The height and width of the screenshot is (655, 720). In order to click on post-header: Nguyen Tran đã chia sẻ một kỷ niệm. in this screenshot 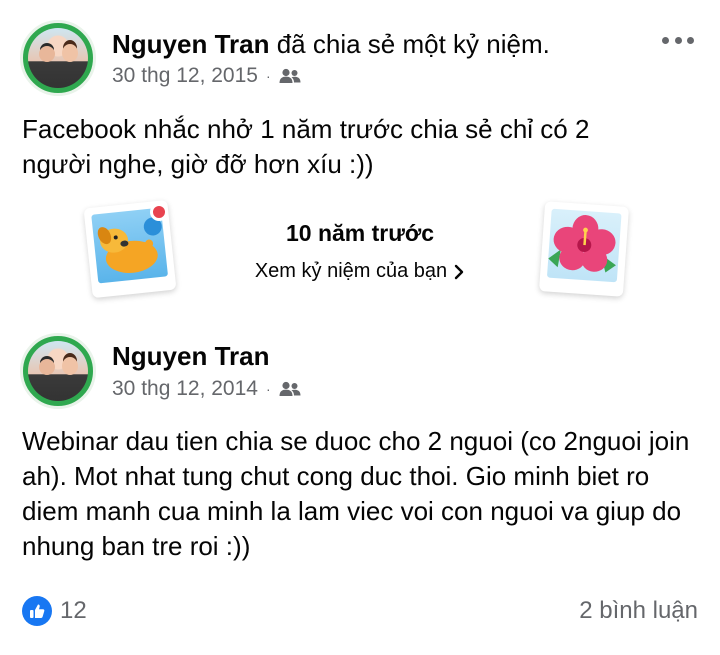, I will do `click(331, 44)`.